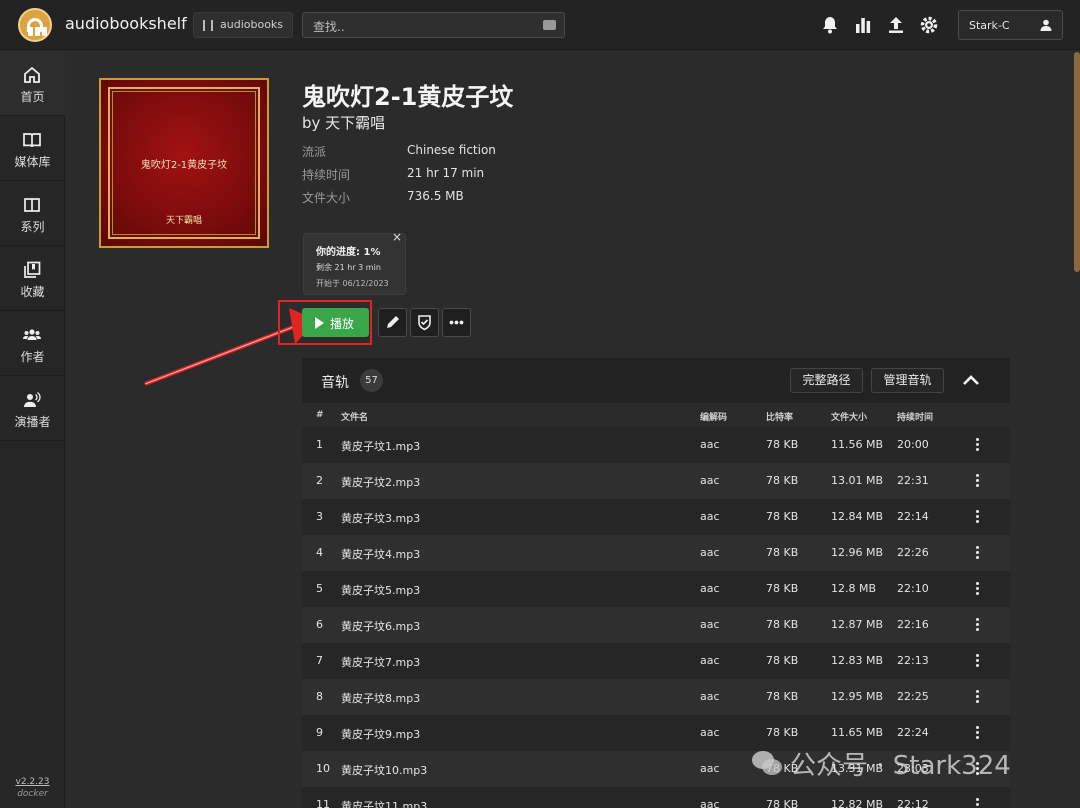 The height and width of the screenshot is (808, 1080). I want to click on sidebar-item-home: 首页, so click(32, 83).